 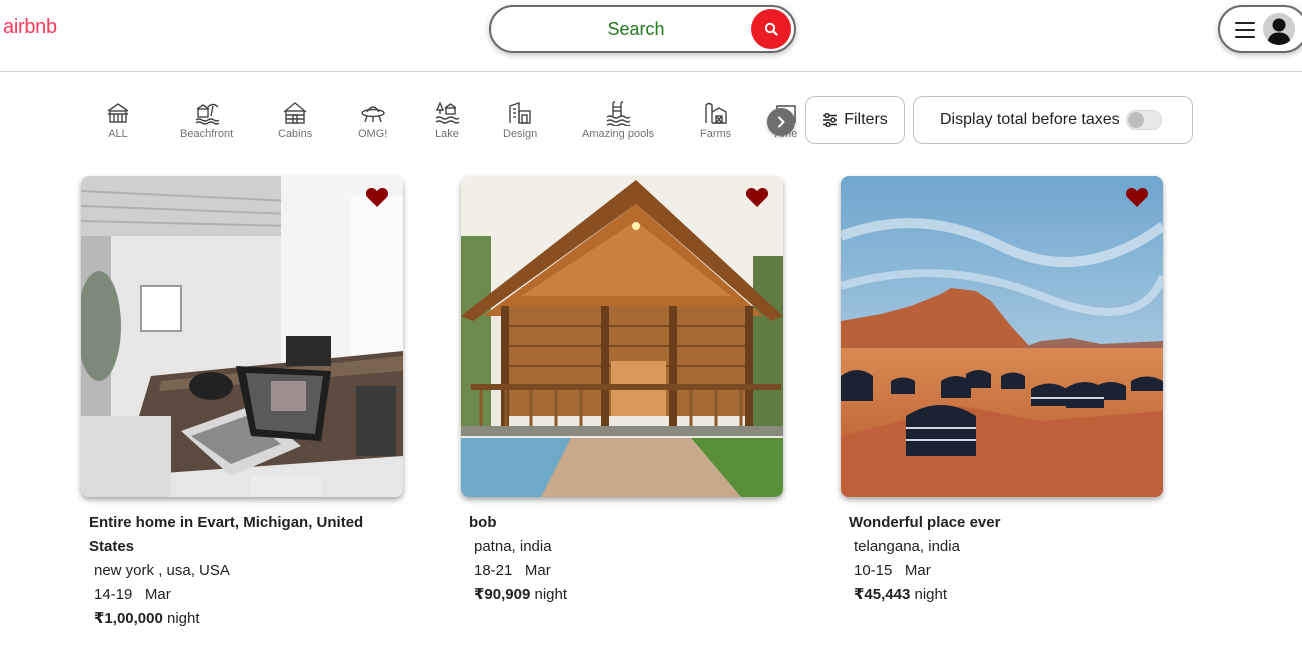 What do you see at coordinates (622, 571) in the screenshot?
I see `listing-dates: 18-21 Mar` at bounding box center [622, 571].